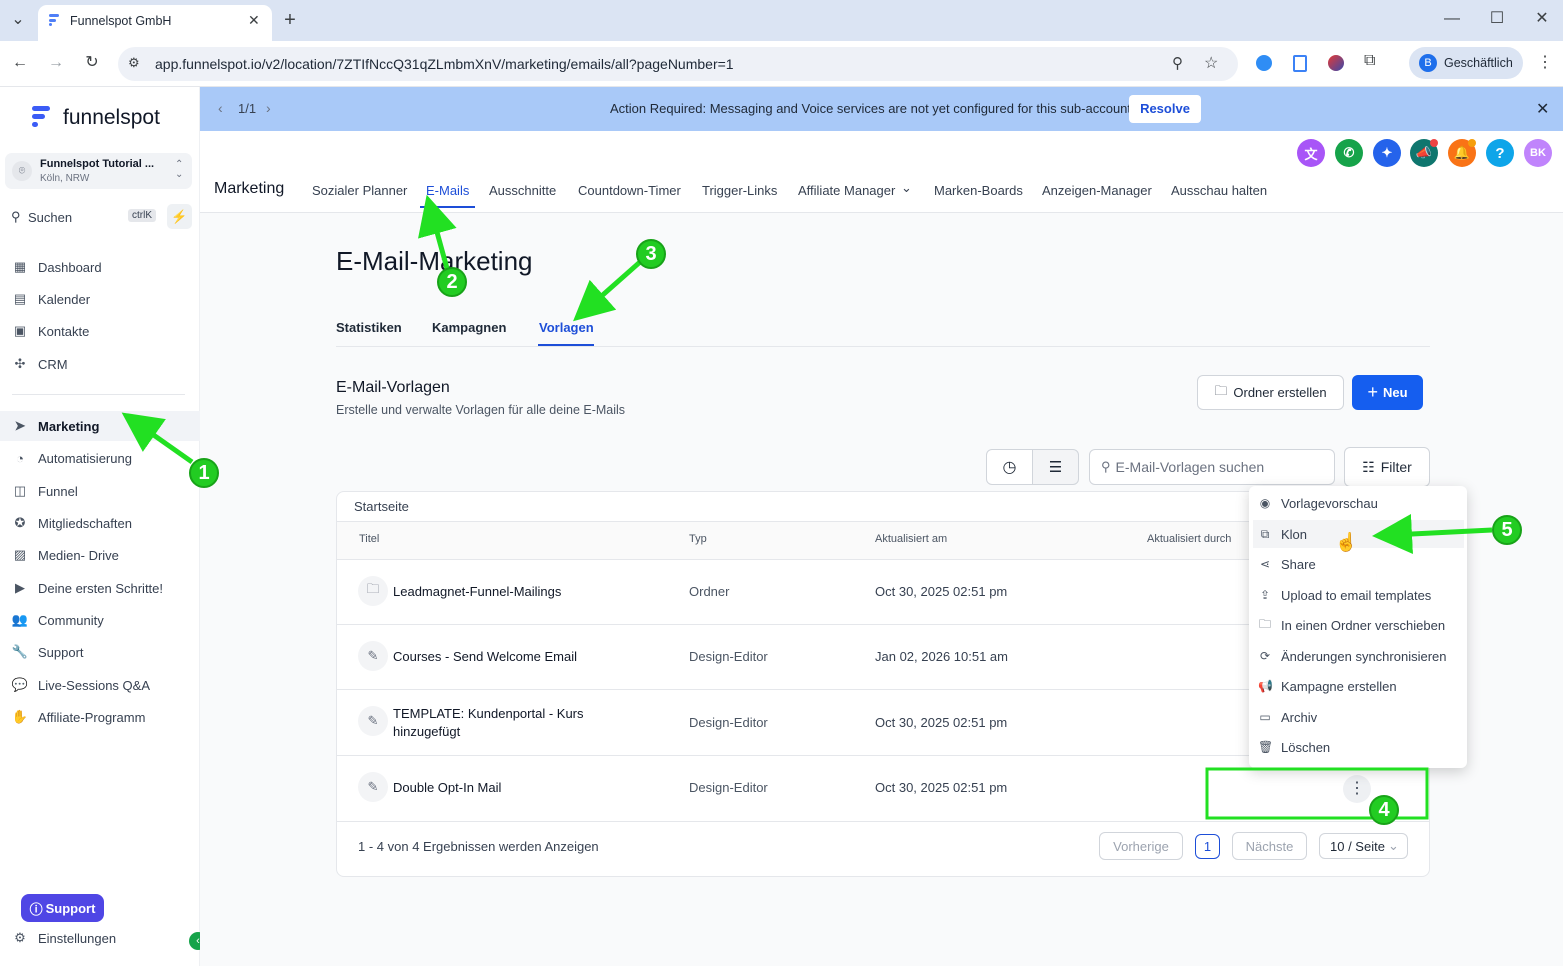 The image size is (1563, 966). Describe the element at coordinates (100, 588) in the screenshot. I see `sidebar-item-erste-schritte: ▶ Deine ersten Schritte!` at that location.